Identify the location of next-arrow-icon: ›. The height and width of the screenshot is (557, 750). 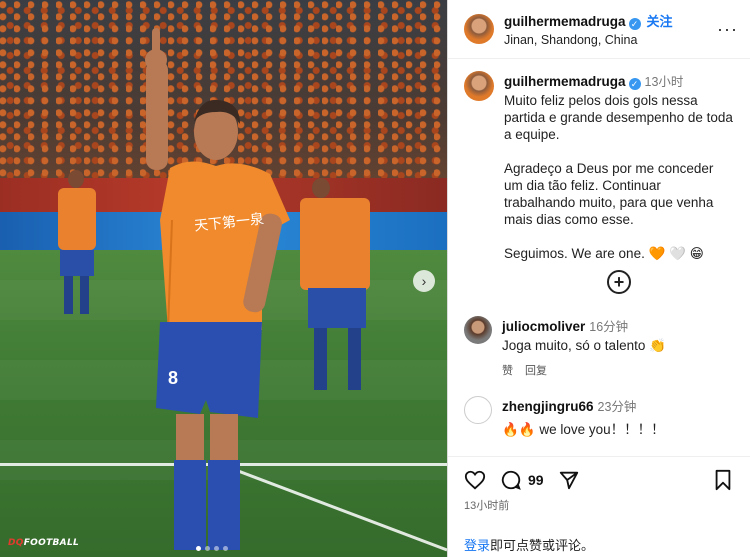
(424, 281).